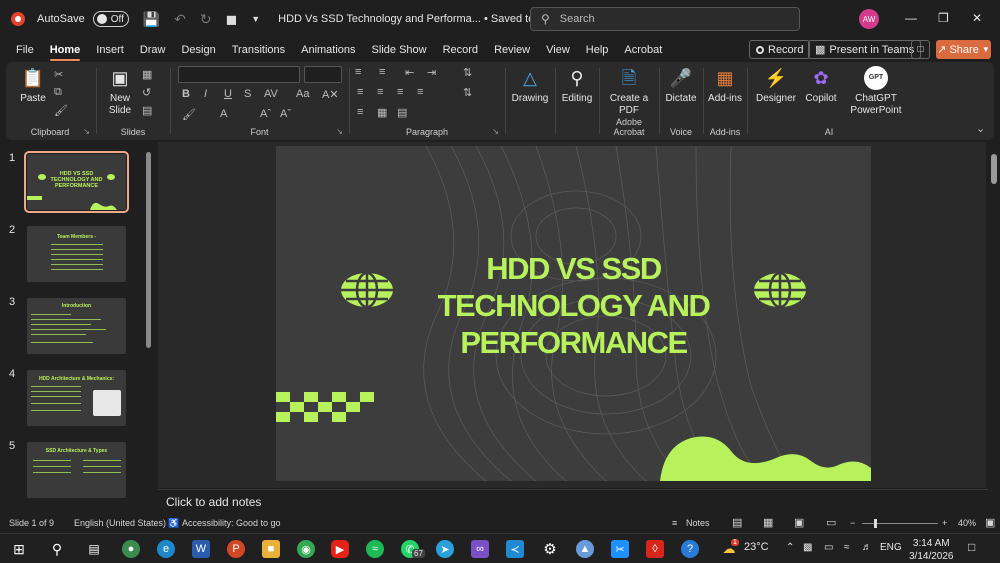  I want to click on slide-thumbnail-5: SSD Architecture & Types, so click(76, 470).